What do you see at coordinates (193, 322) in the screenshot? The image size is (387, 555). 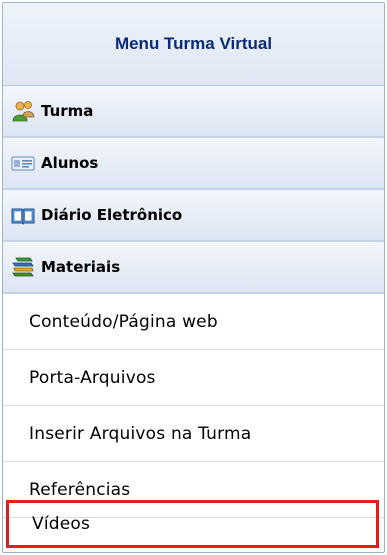 I see `materials-item-conteudo-pagina-web: Conteúdo/Página web` at bounding box center [193, 322].